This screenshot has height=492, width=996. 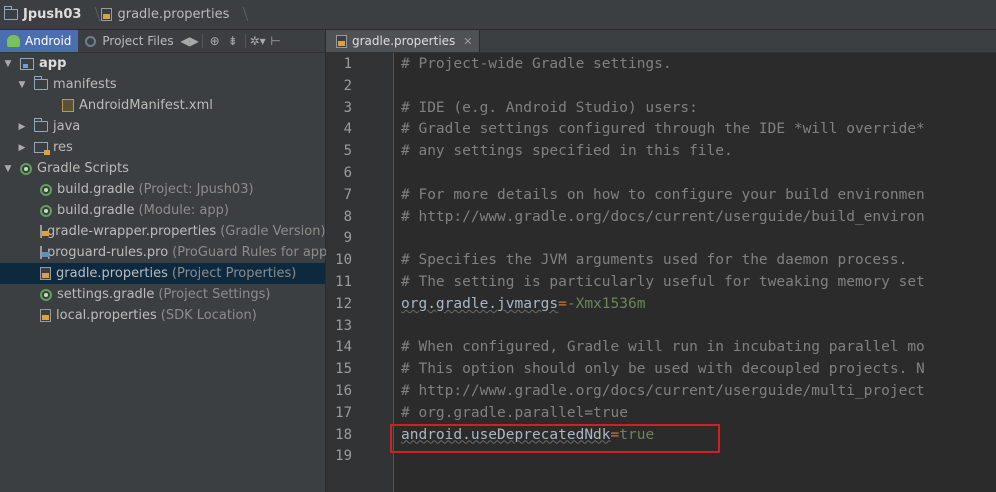 What do you see at coordinates (567, 151) in the screenshot?
I see `code-line: # any settings specified in this file.` at bounding box center [567, 151].